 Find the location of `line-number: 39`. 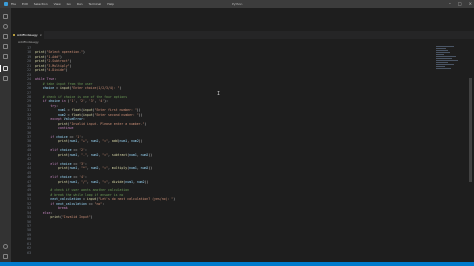

line-number: 39 is located at coordinates (29, 145).